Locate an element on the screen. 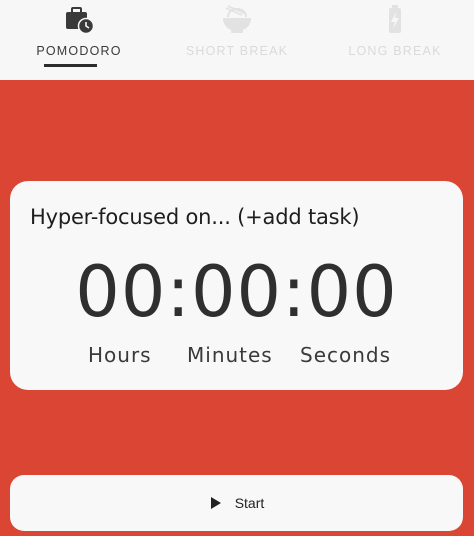 The width and height of the screenshot is (474, 536). timer-display: 00:00:00 is located at coordinates (236, 292).